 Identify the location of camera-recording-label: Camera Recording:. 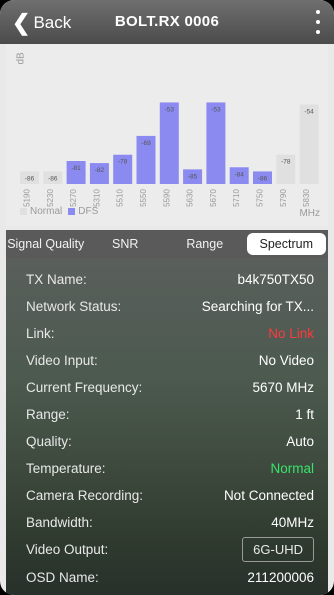
(85, 495).